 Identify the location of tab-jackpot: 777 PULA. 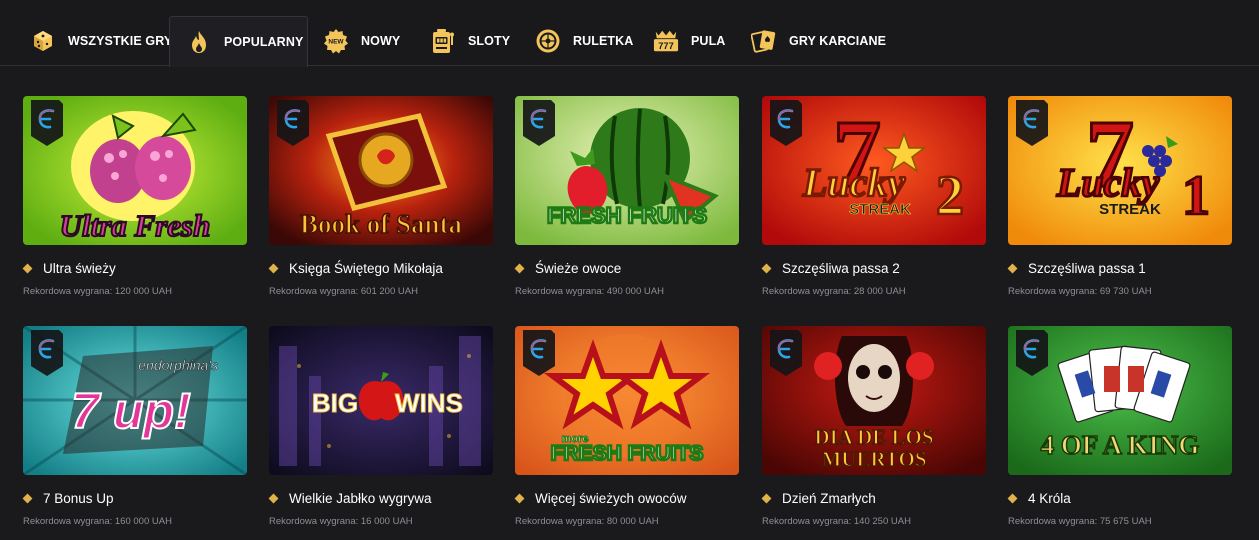
(689, 41).